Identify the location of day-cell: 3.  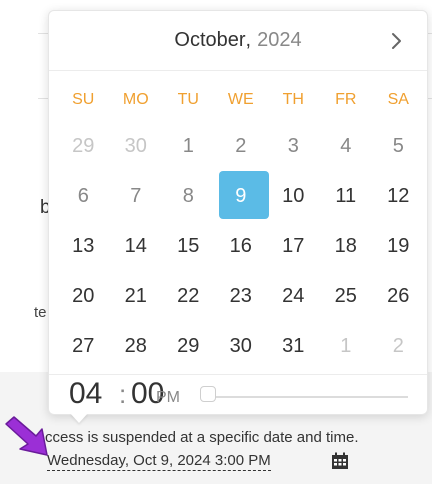
(293, 146).